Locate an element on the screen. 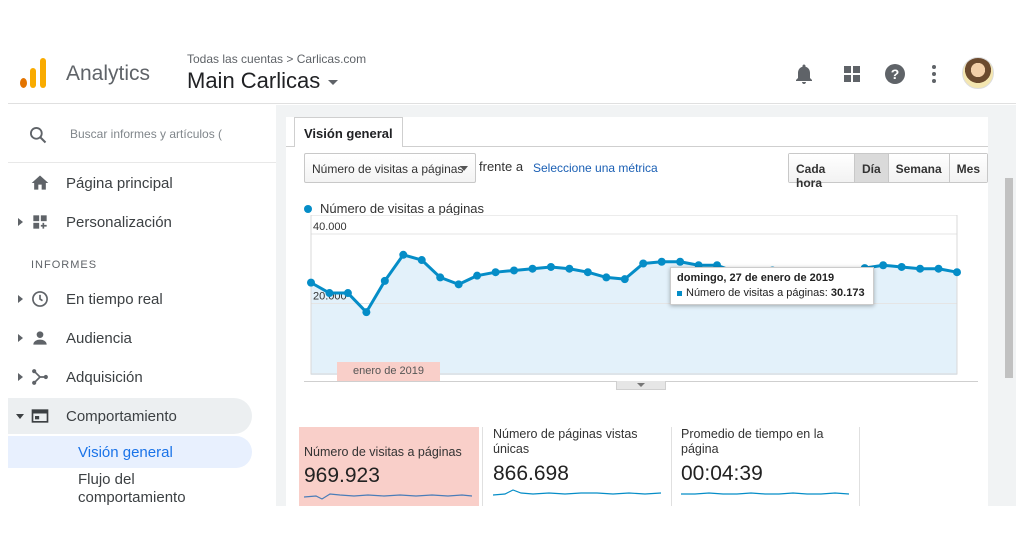 This screenshot has width=1024, height=548. brand-name: Analytics is located at coordinates (108, 73).